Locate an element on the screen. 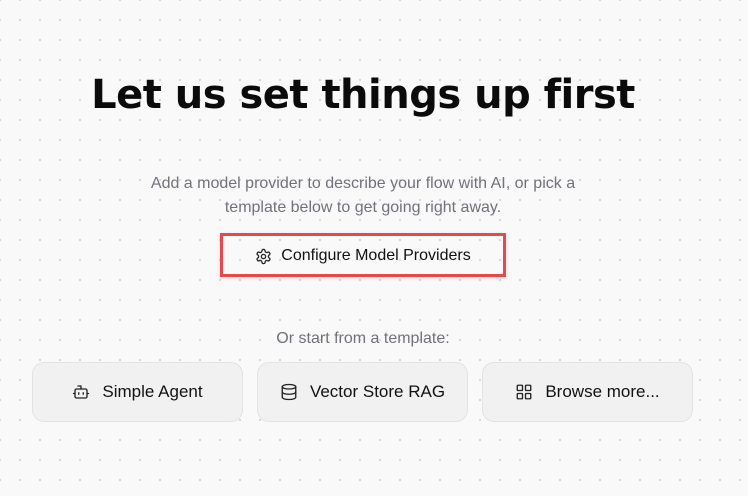  template-vector-store-rag: Vector Store RAG is located at coordinates (362, 392).